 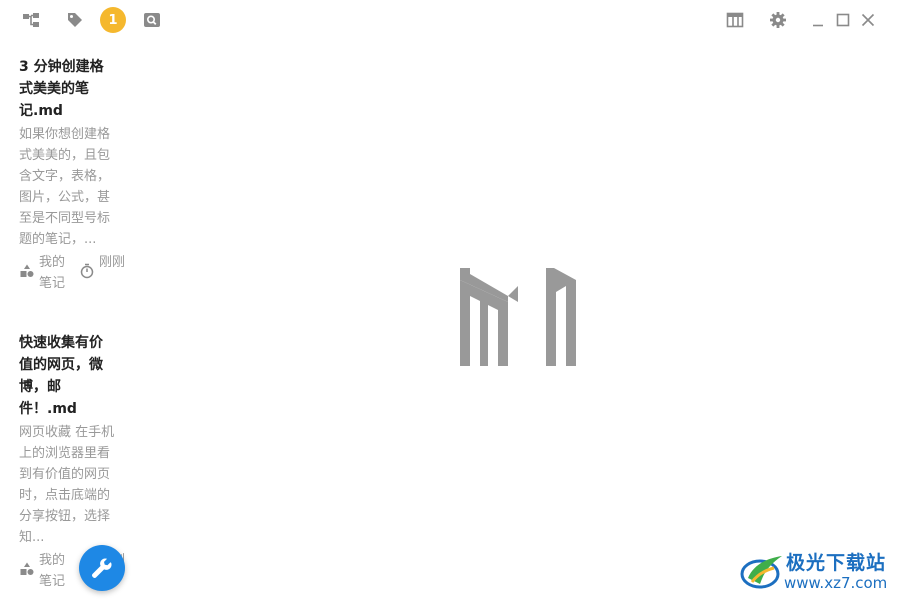 I want to click on watermark: 极光下载站 www.xz7.com, so click(x=818, y=571).